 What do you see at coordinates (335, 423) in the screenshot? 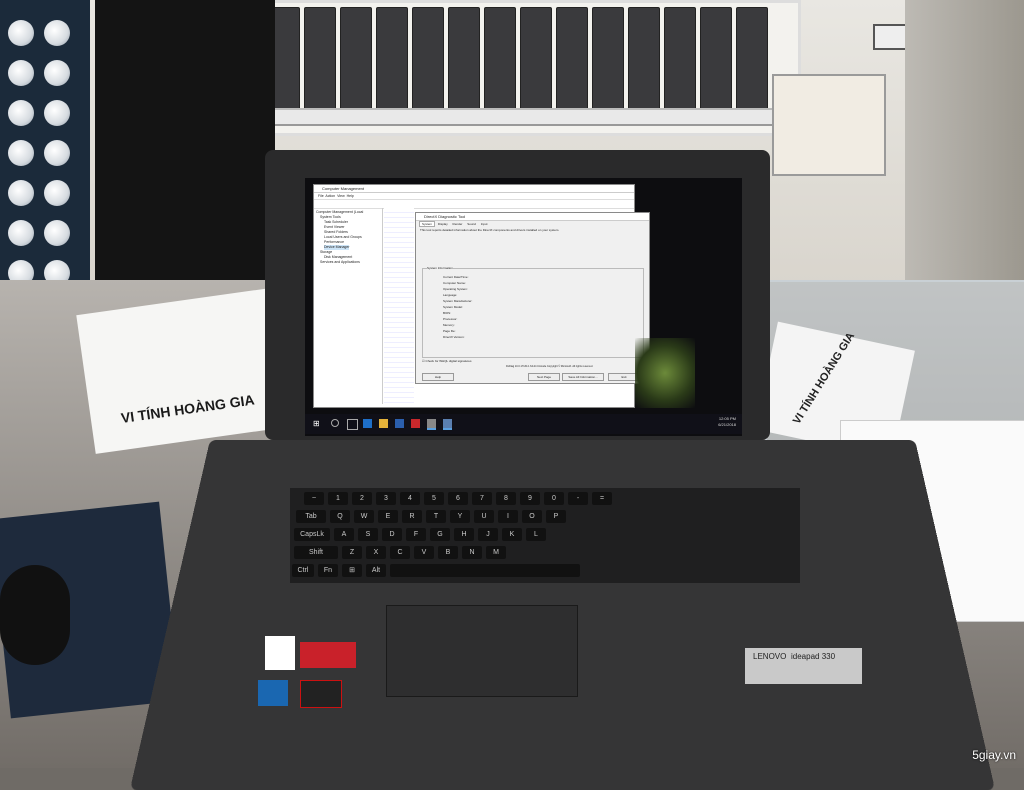
I see `search-icon` at bounding box center [335, 423].